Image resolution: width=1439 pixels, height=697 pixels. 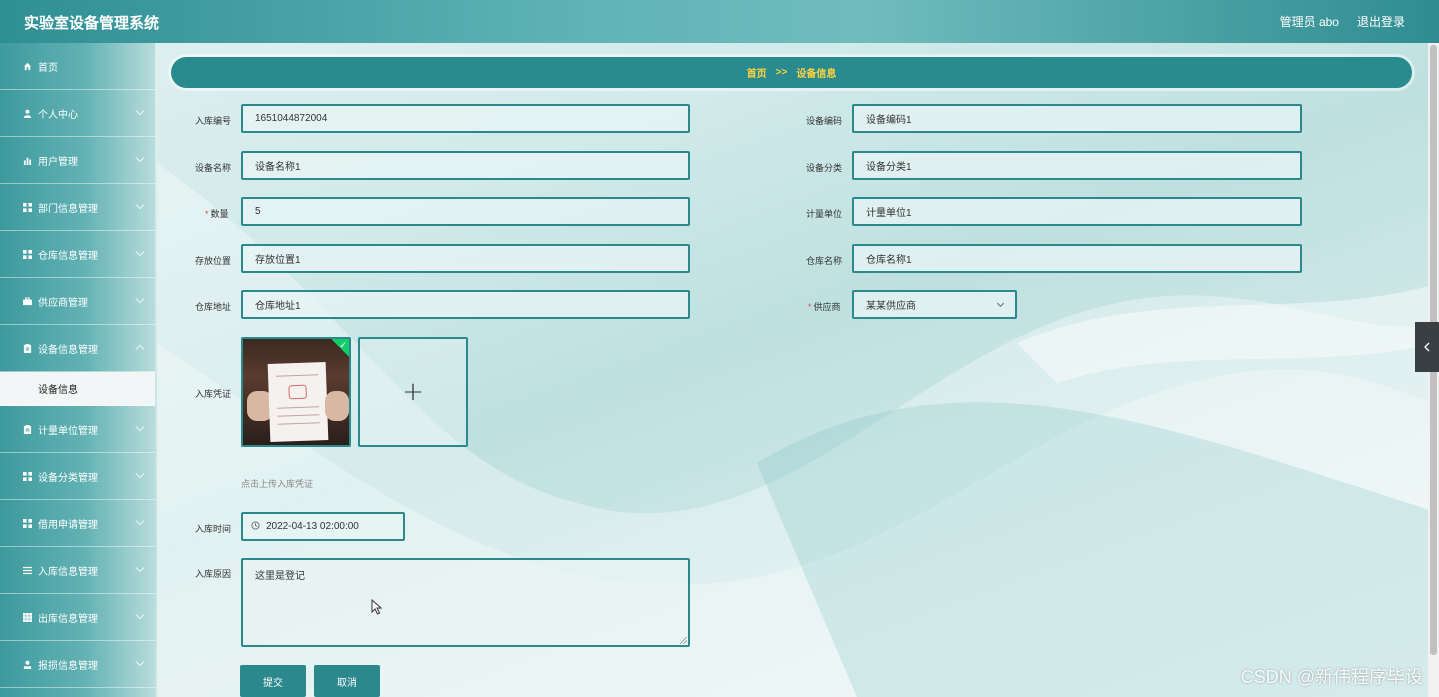 I want to click on quantity-label-text: 数量, so click(x=219, y=214).